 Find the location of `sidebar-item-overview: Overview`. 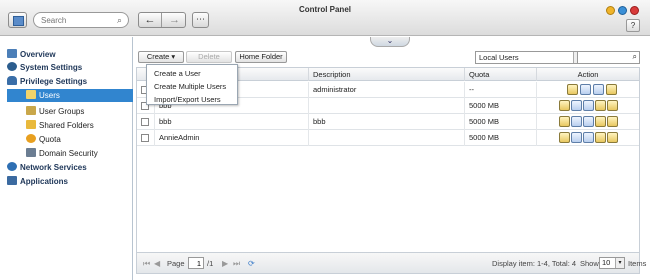

sidebar-item-overview: Overview is located at coordinates (31, 54).